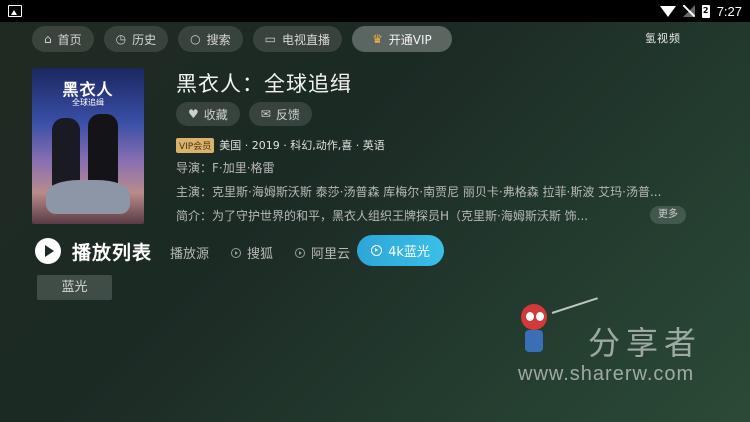  I want to click on favorite-button: ♥ 收藏, so click(208, 114).